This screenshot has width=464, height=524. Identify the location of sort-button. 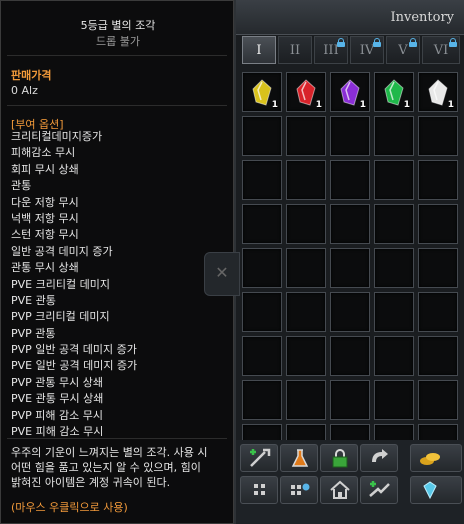
(299, 490).